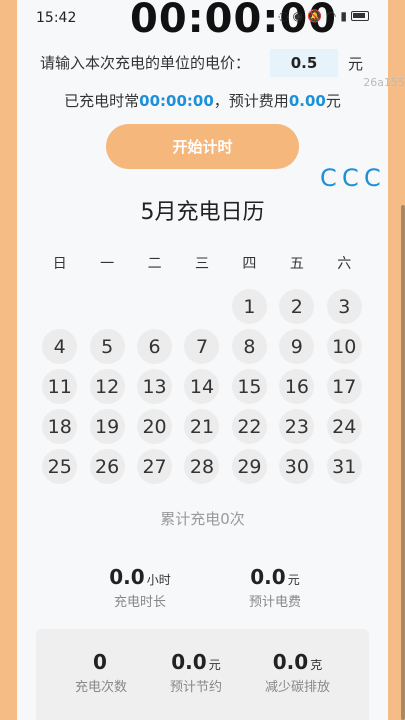 This screenshot has width=405, height=720. Describe the element at coordinates (297, 687) in the screenshot. I see `stat-label: 减少碳排放` at that location.